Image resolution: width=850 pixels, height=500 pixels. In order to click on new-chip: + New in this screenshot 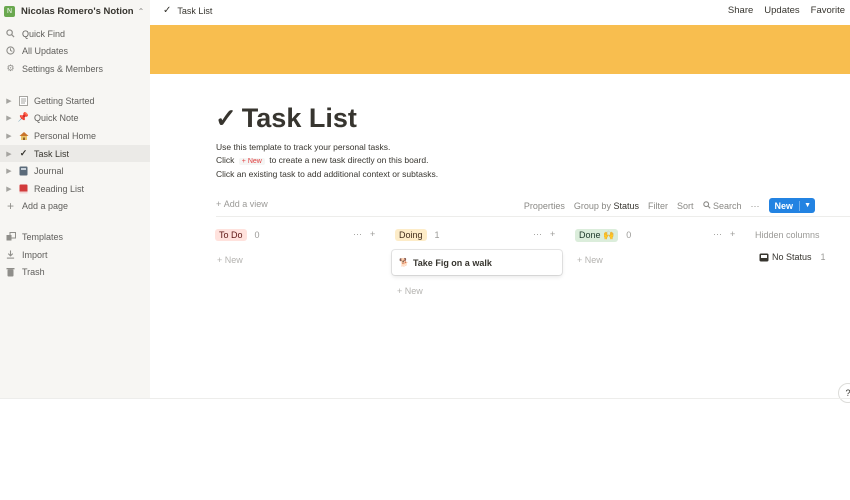, I will do `click(251, 161)`.